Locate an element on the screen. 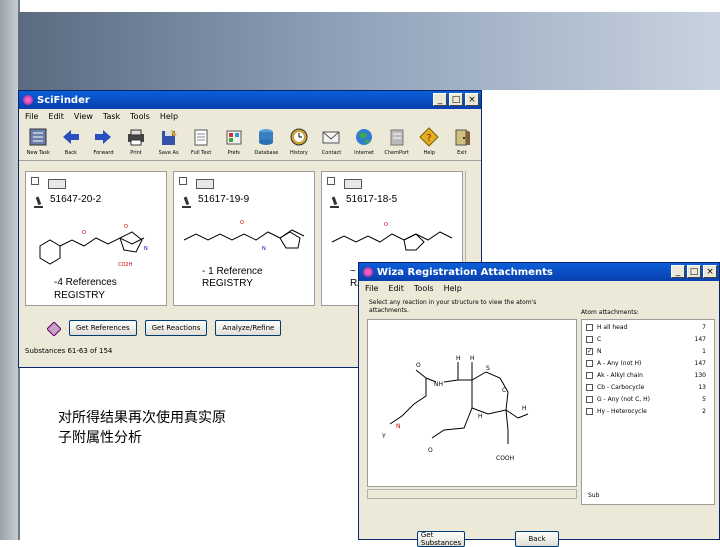 Image resolution: width=720 pixels, height=547 pixels. attachment-row: H all head 7 is located at coordinates (646, 327).